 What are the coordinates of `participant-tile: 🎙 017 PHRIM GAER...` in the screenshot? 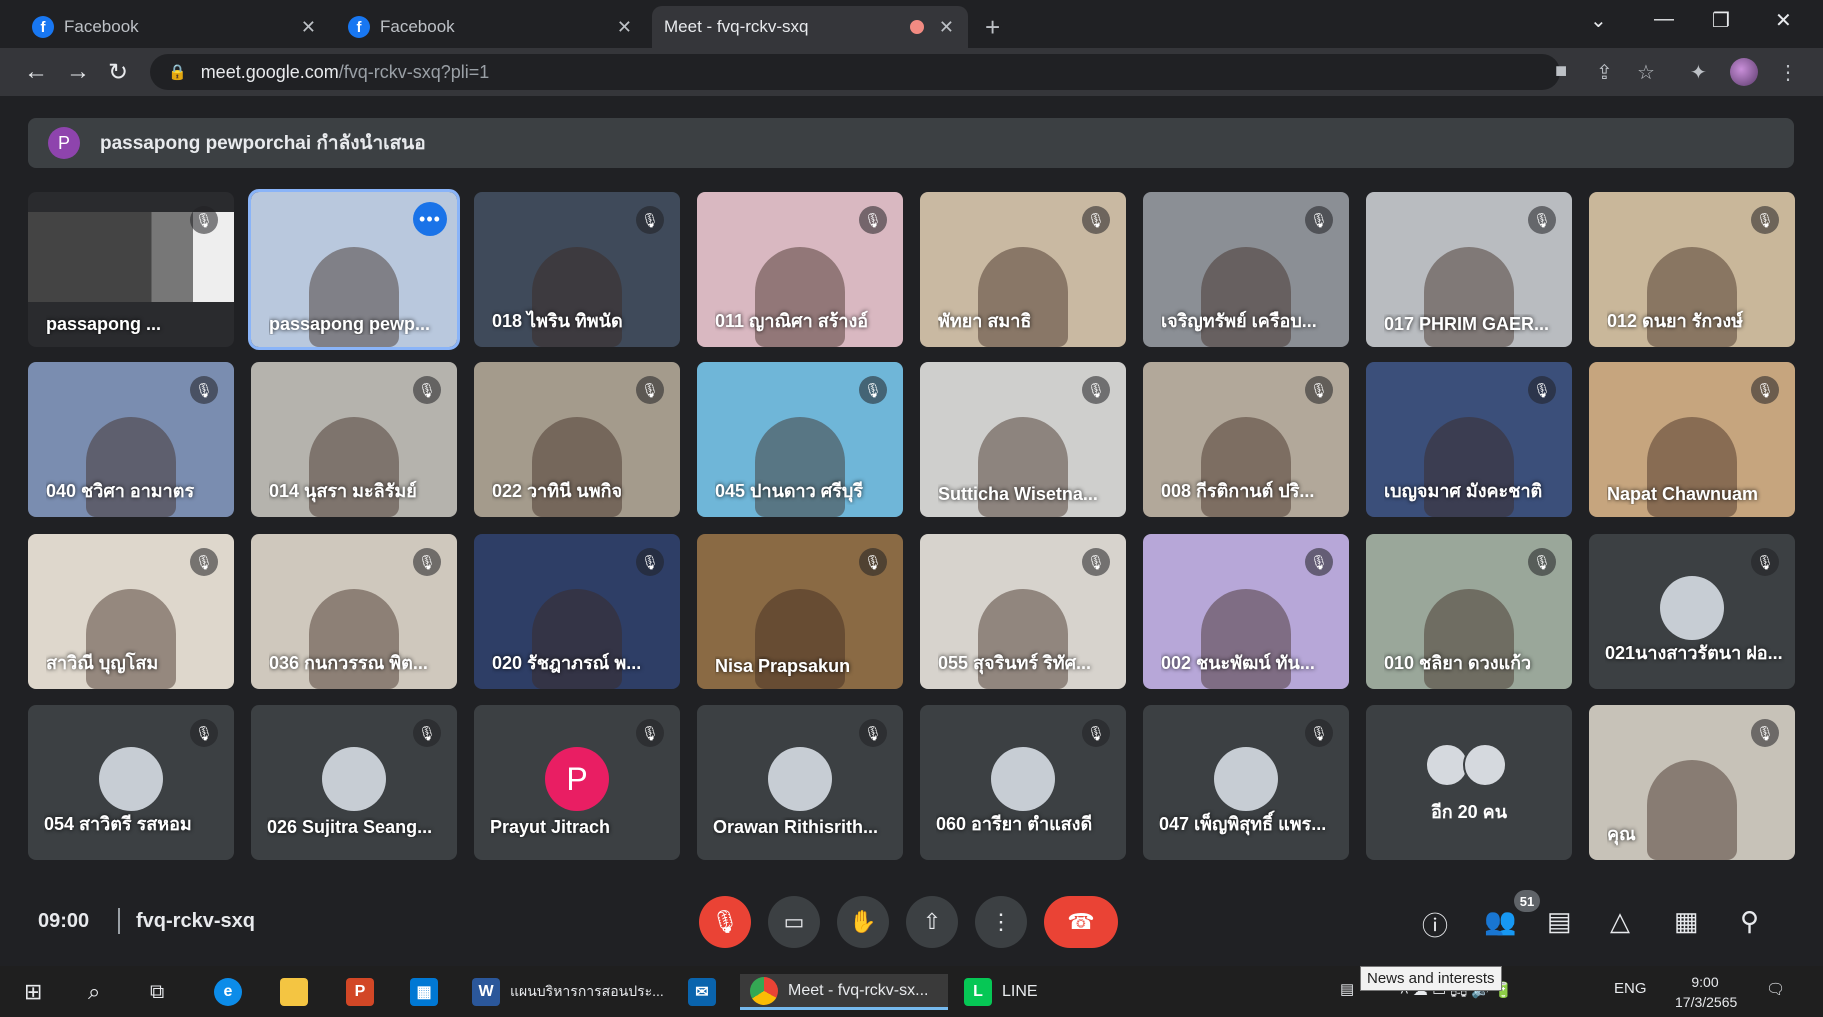 It's located at (1469, 269).